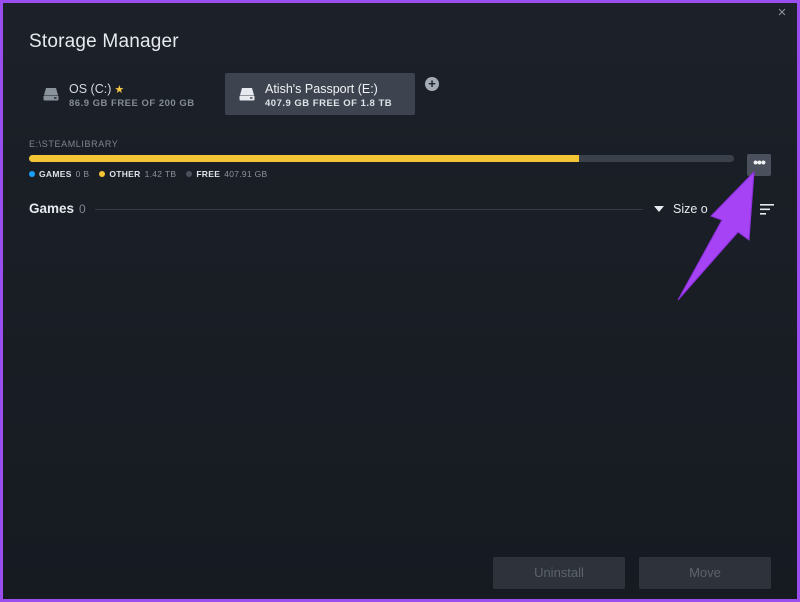 The width and height of the screenshot is (800, 602). I want to click on legend-value: 0 B, so click(82, 174).